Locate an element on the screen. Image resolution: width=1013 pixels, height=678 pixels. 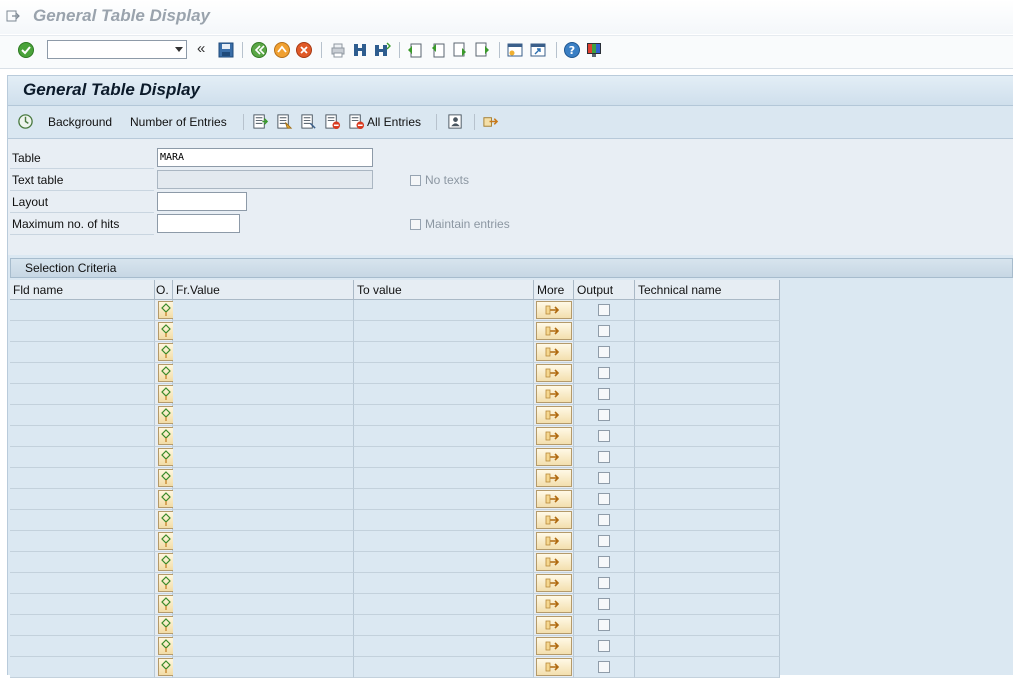
shortcut-icon is located at coordinates (538, 50).